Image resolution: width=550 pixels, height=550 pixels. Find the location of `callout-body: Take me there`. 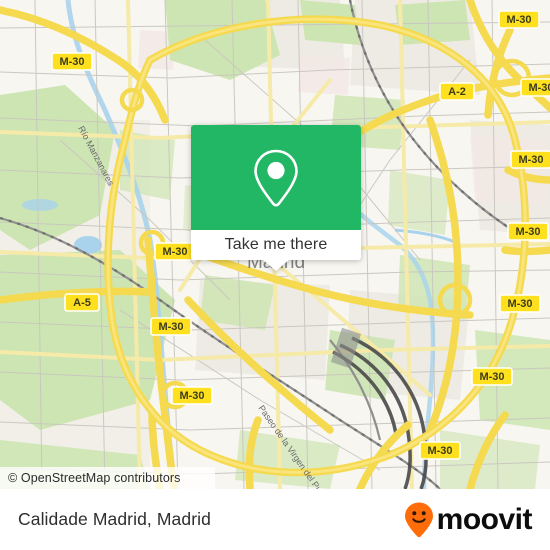

callout-body: Take me there is located at coordinates (276, 192).